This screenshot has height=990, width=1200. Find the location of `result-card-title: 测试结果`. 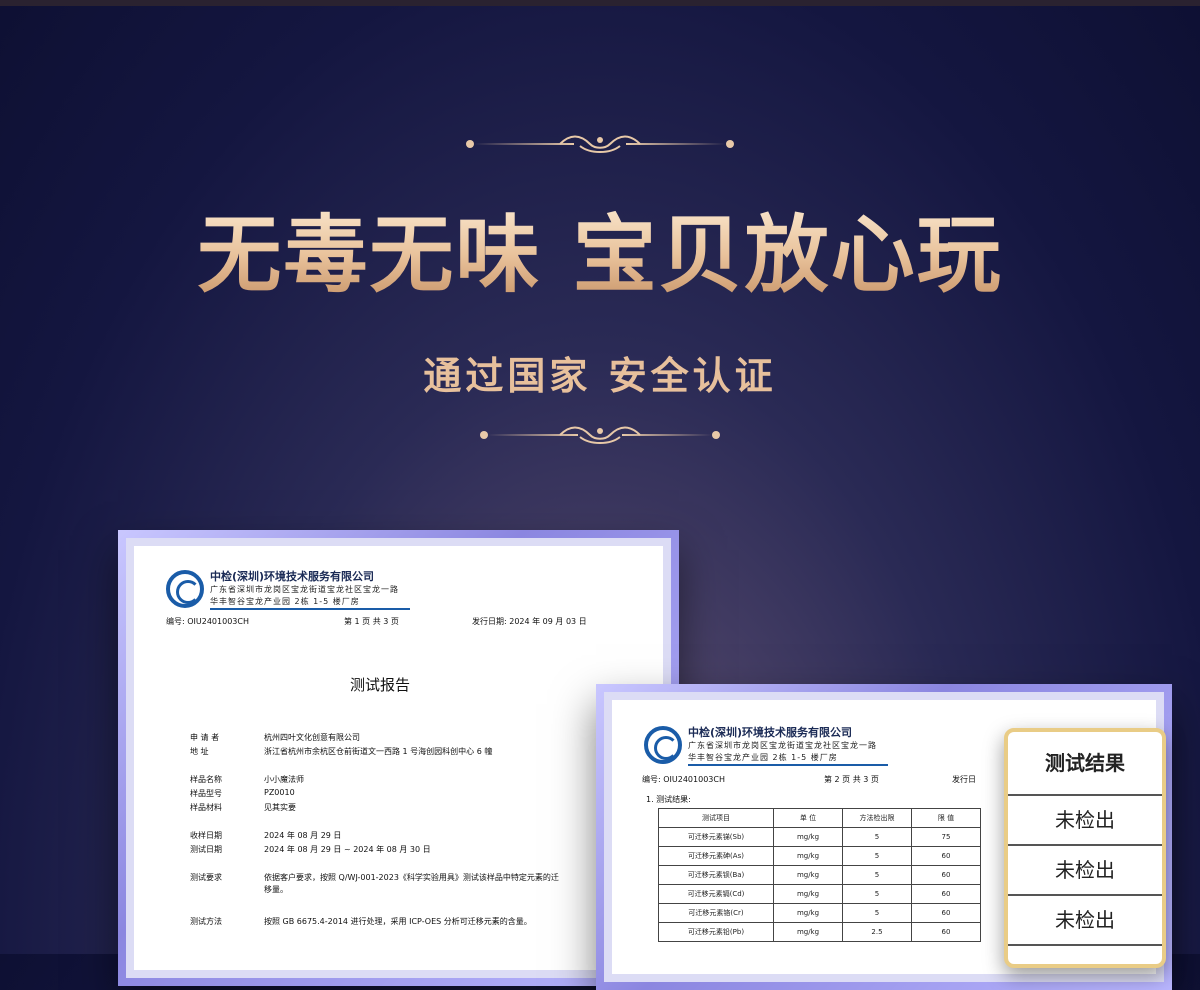

result-card-title: 测试结果 is located at coordinates (1085, 764).